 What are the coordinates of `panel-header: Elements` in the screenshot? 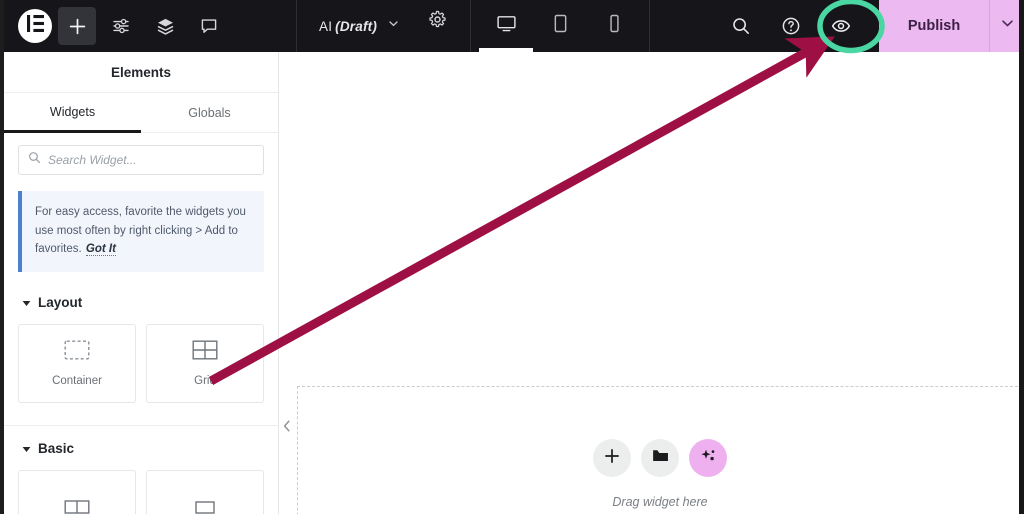 It's located at (141, 72).